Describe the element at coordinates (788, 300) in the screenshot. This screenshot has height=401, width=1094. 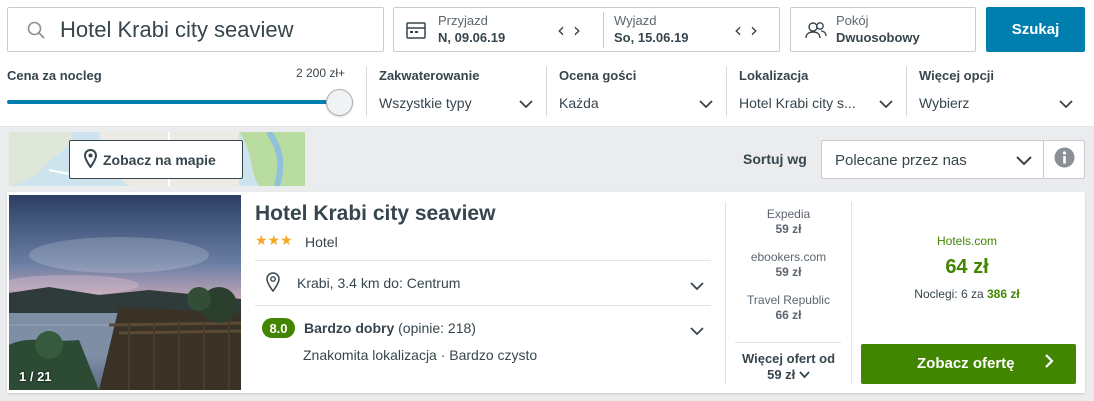
I see `alt-offer-site: Travel Republic` at that location.